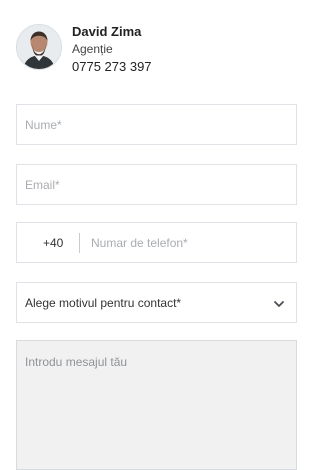 The image size is (320, 470). I want to click on chevron-down-icon, so click(279, 304).